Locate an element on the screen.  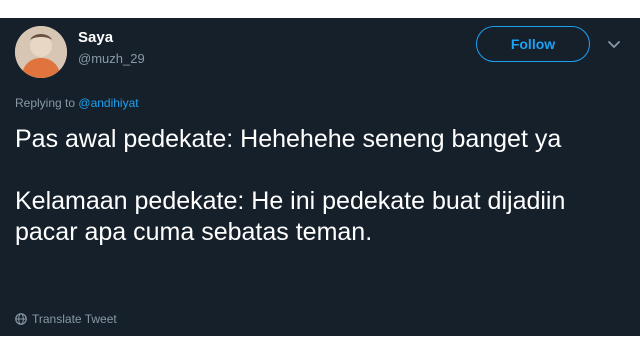
chevron-down-icon is located at coordinates (614, 44).